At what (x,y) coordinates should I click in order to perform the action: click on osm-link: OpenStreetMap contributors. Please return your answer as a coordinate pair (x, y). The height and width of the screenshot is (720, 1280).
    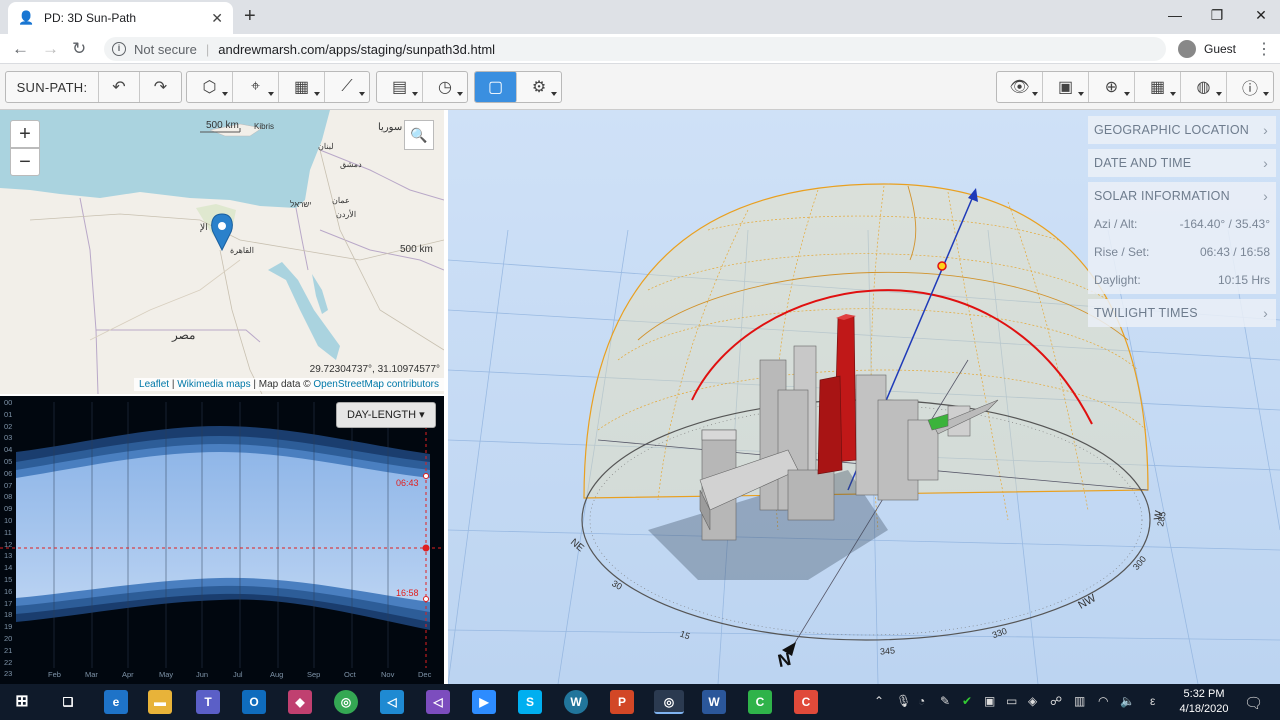
    Looking at the image, I should click on (376, 384).